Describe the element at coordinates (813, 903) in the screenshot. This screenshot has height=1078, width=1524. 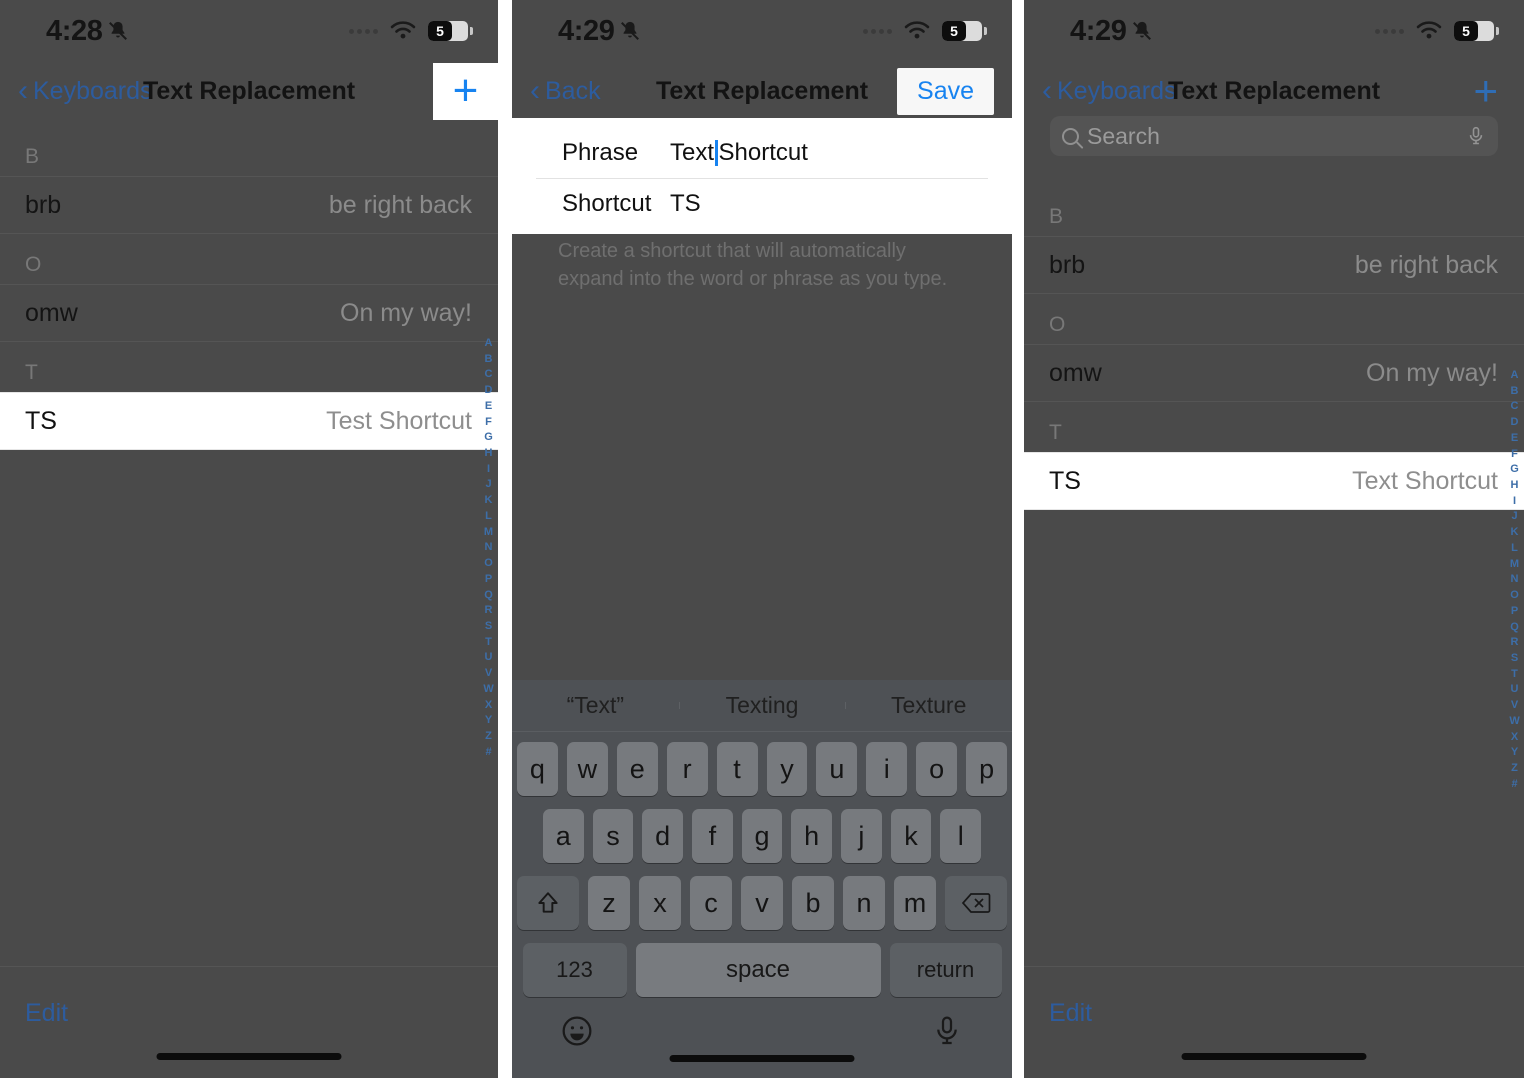
I see `key-b: b` at that location.